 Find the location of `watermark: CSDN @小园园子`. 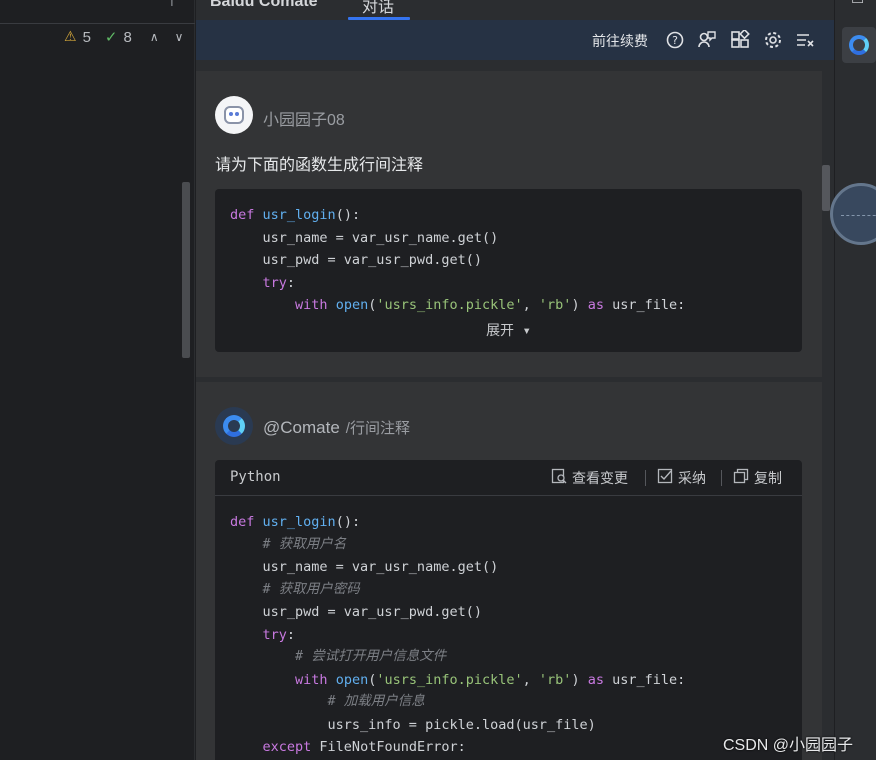

watermark: CSDN @小园园子 is located at coordinates (788, 745).